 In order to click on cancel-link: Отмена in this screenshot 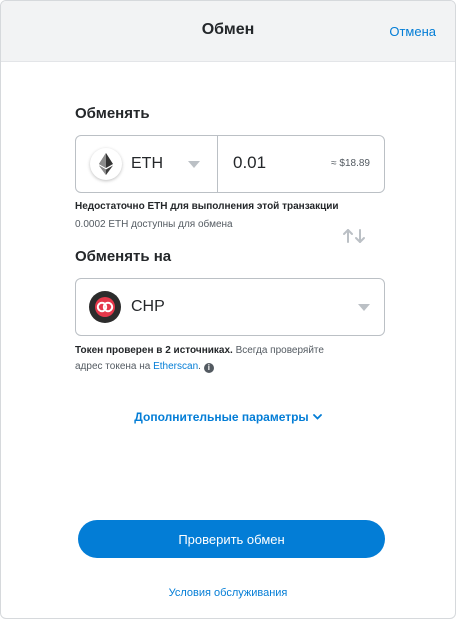, I will do `click(412, 31)`.